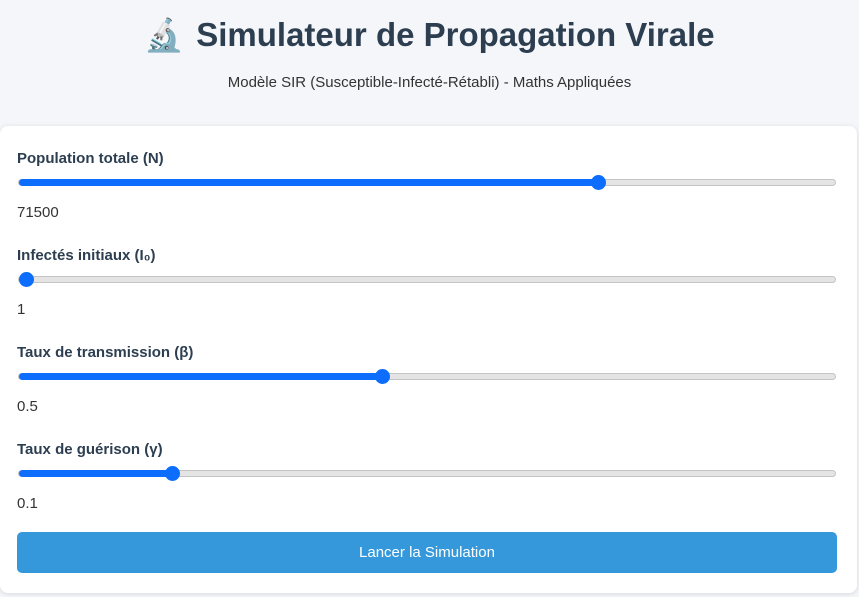 Image resolution: width=859 pixels, height=597 pixels. I want to click on transmission-rate-slider, so click(427, 376).